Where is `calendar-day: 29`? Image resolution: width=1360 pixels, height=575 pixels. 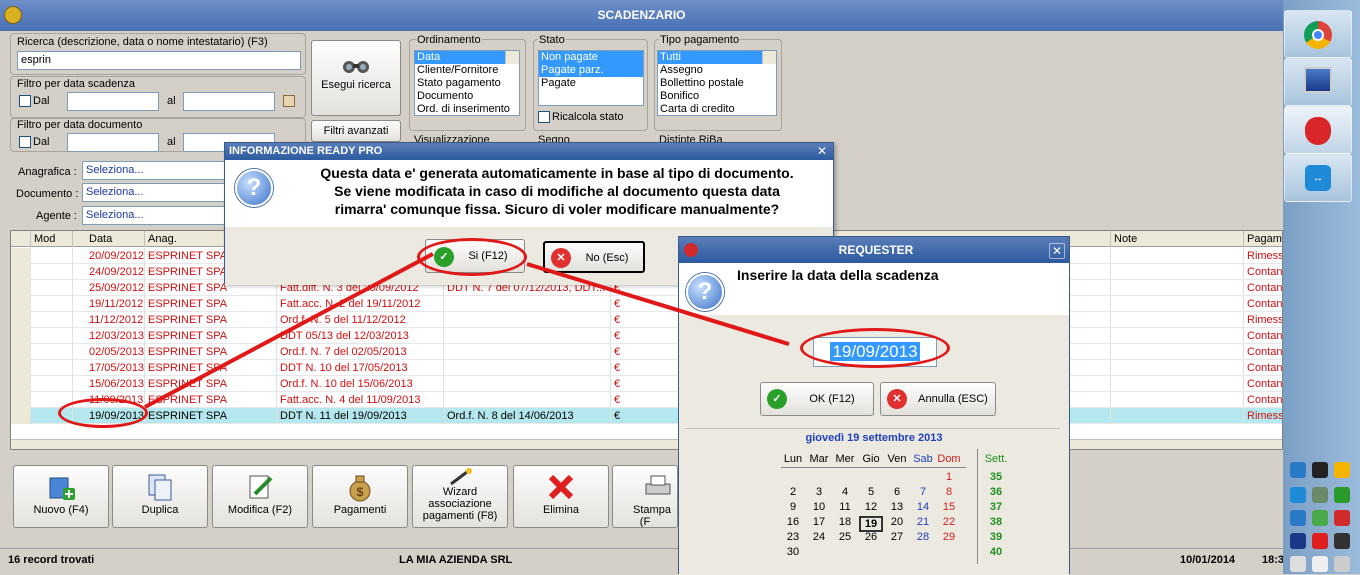 calendar-day: 29 is located at coordinates (949, 537).